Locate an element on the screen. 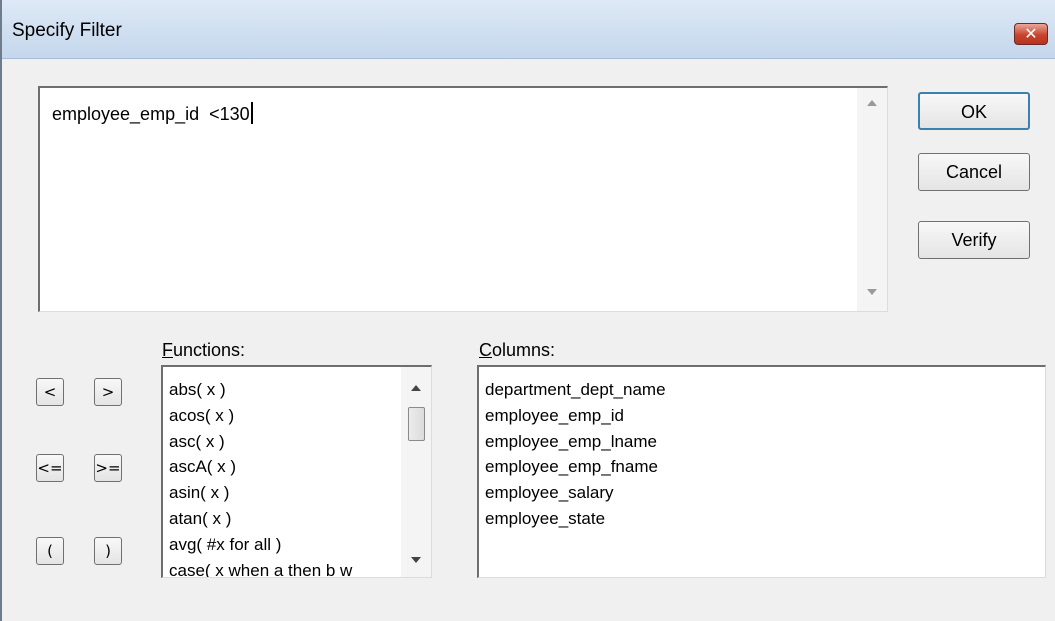 Image resolution: width=1055 pixels, height=621 pixels. column-item: employee_state is located at coordinates (575, 519).